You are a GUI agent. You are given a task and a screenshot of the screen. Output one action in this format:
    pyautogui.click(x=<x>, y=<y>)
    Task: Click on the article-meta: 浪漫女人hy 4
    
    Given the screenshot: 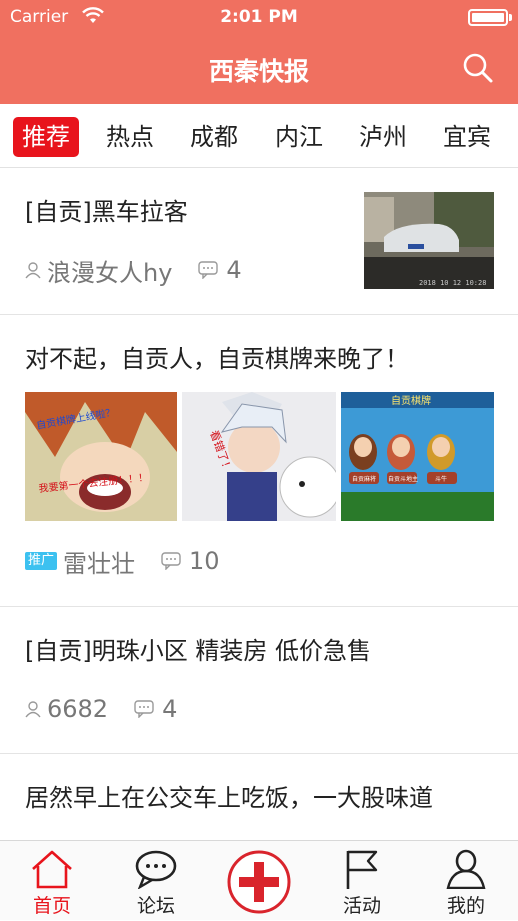 What is the action you would take?
    pyautogui.click(x=133, y=271)
    